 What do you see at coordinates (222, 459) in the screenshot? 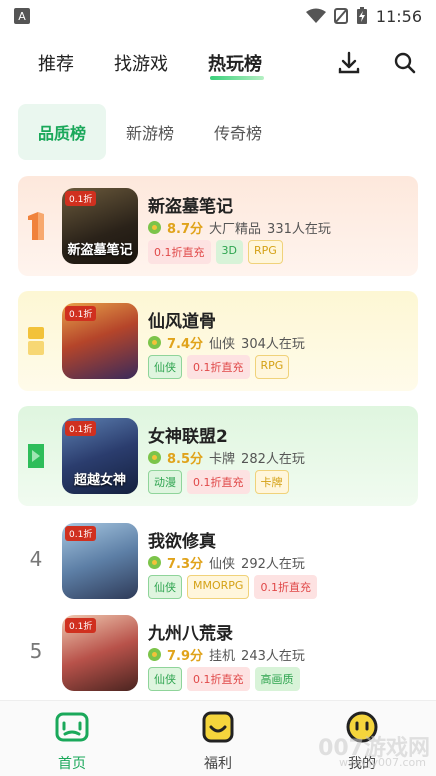
I see `game-category: 卡牌` at bounding box center [222, 459].